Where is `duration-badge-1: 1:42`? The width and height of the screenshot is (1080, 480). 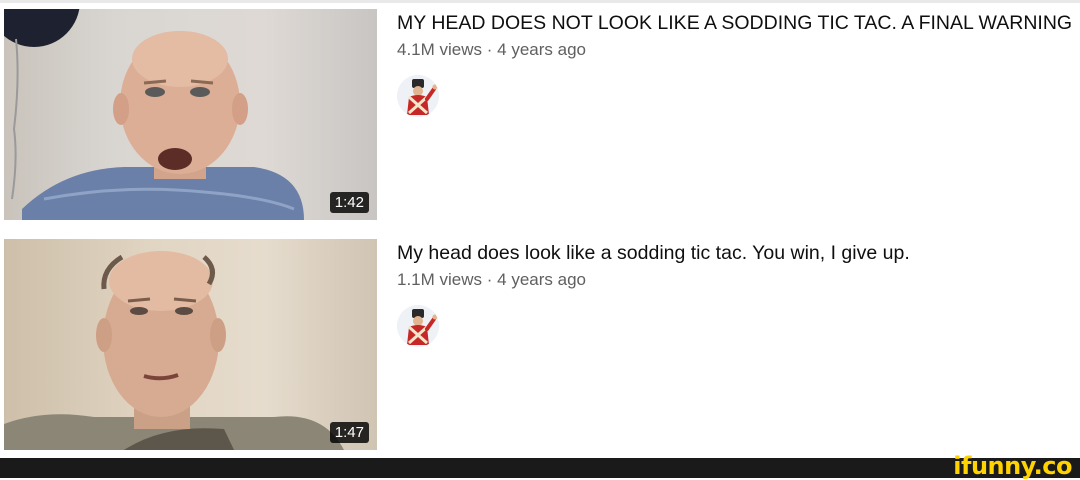
duration-badge-1: 1:42 is located at coordinates (349, 202).